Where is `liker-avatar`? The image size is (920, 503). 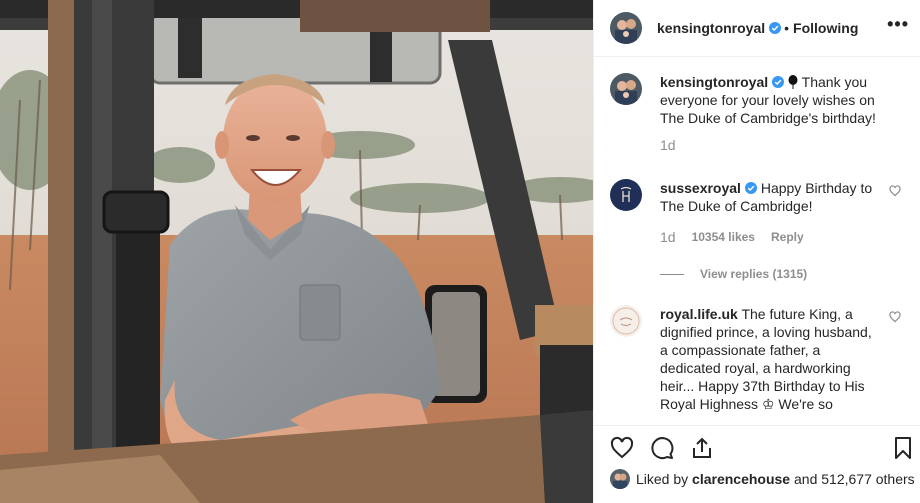 liker-avatar is located at coordinates (620, 479).